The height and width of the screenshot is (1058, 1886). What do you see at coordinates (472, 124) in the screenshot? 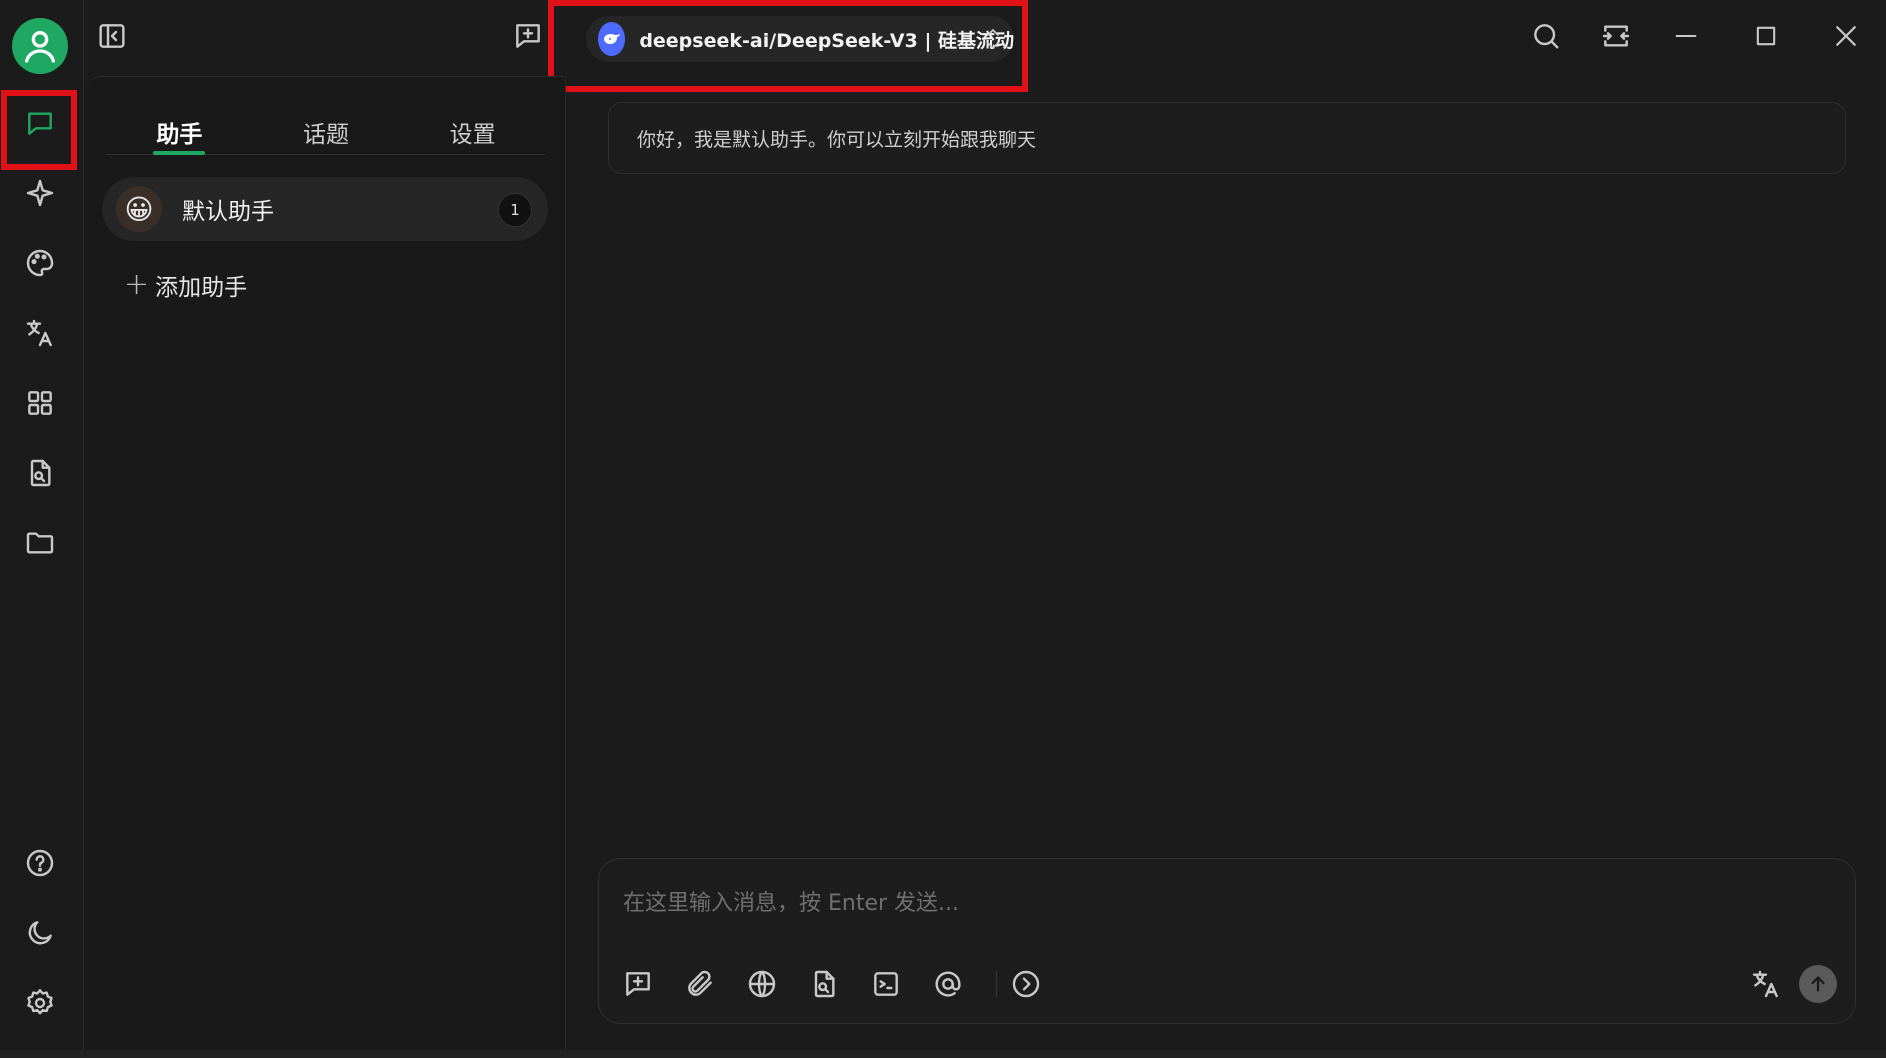
I see `tab-settings: 设置` at bounding box center [472, 124].